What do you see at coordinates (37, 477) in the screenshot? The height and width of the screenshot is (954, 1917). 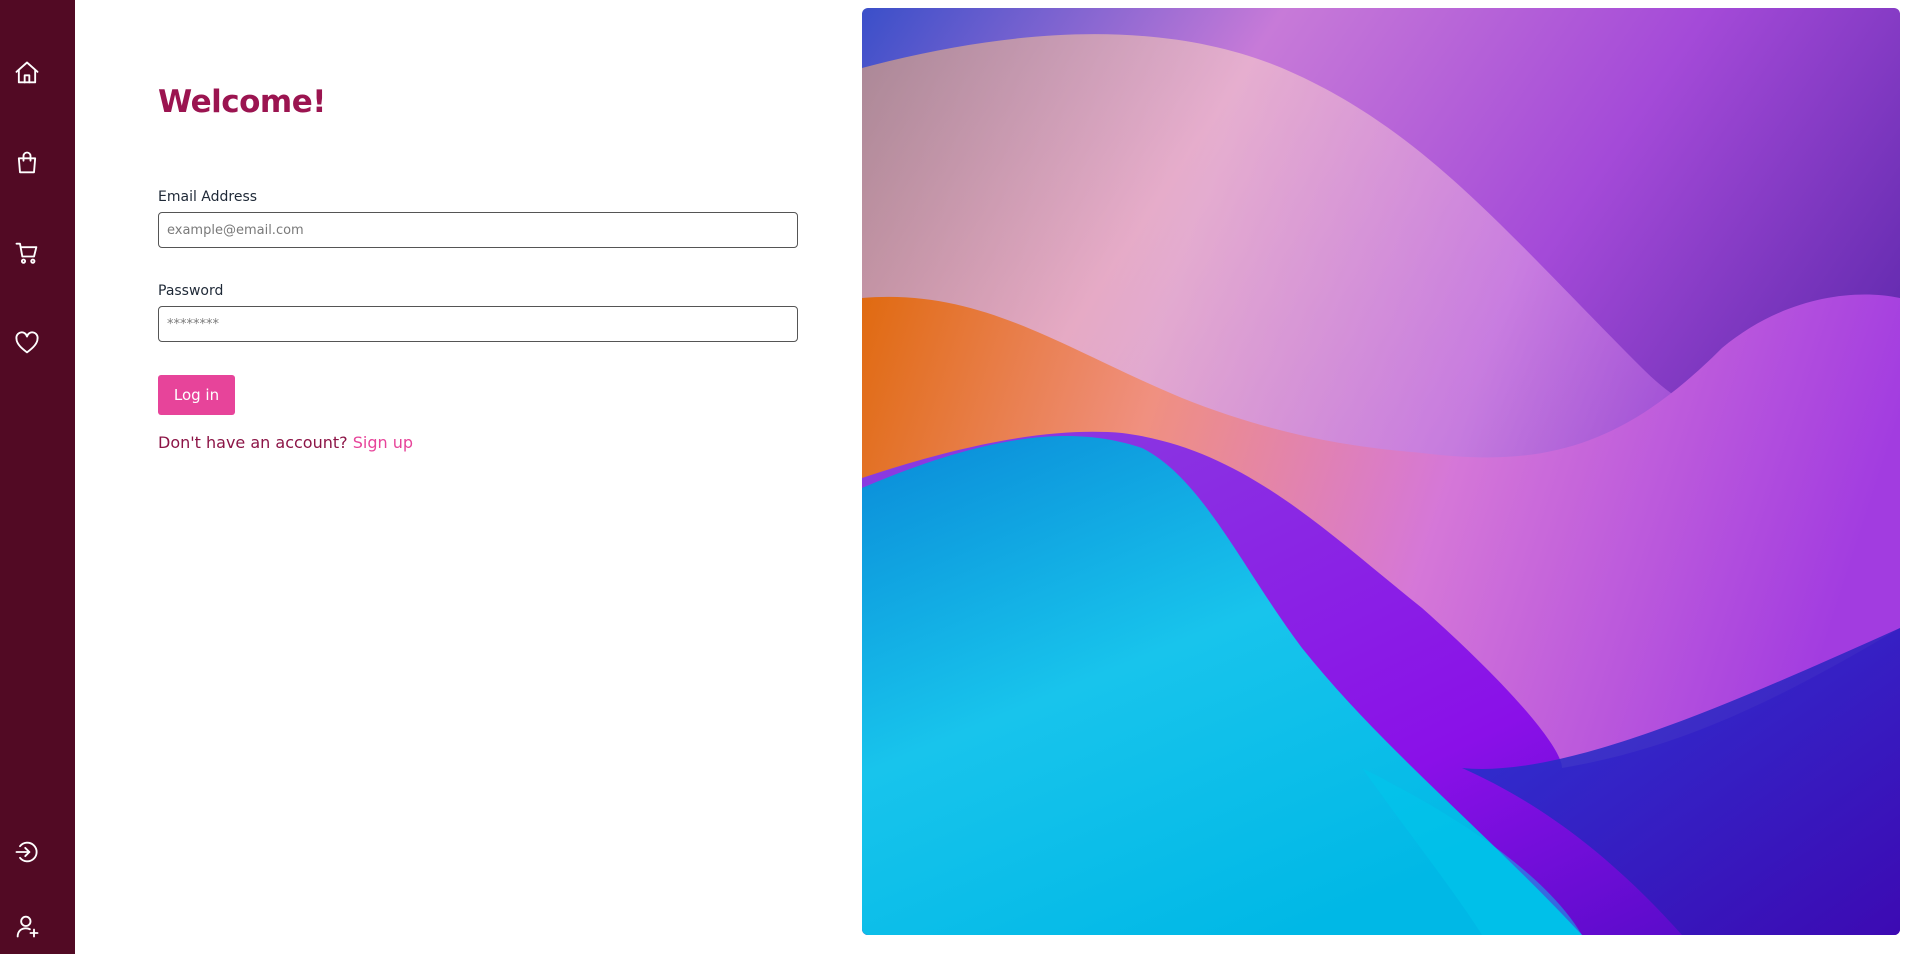 I see `sidebar` at bounding box center [37, 477].